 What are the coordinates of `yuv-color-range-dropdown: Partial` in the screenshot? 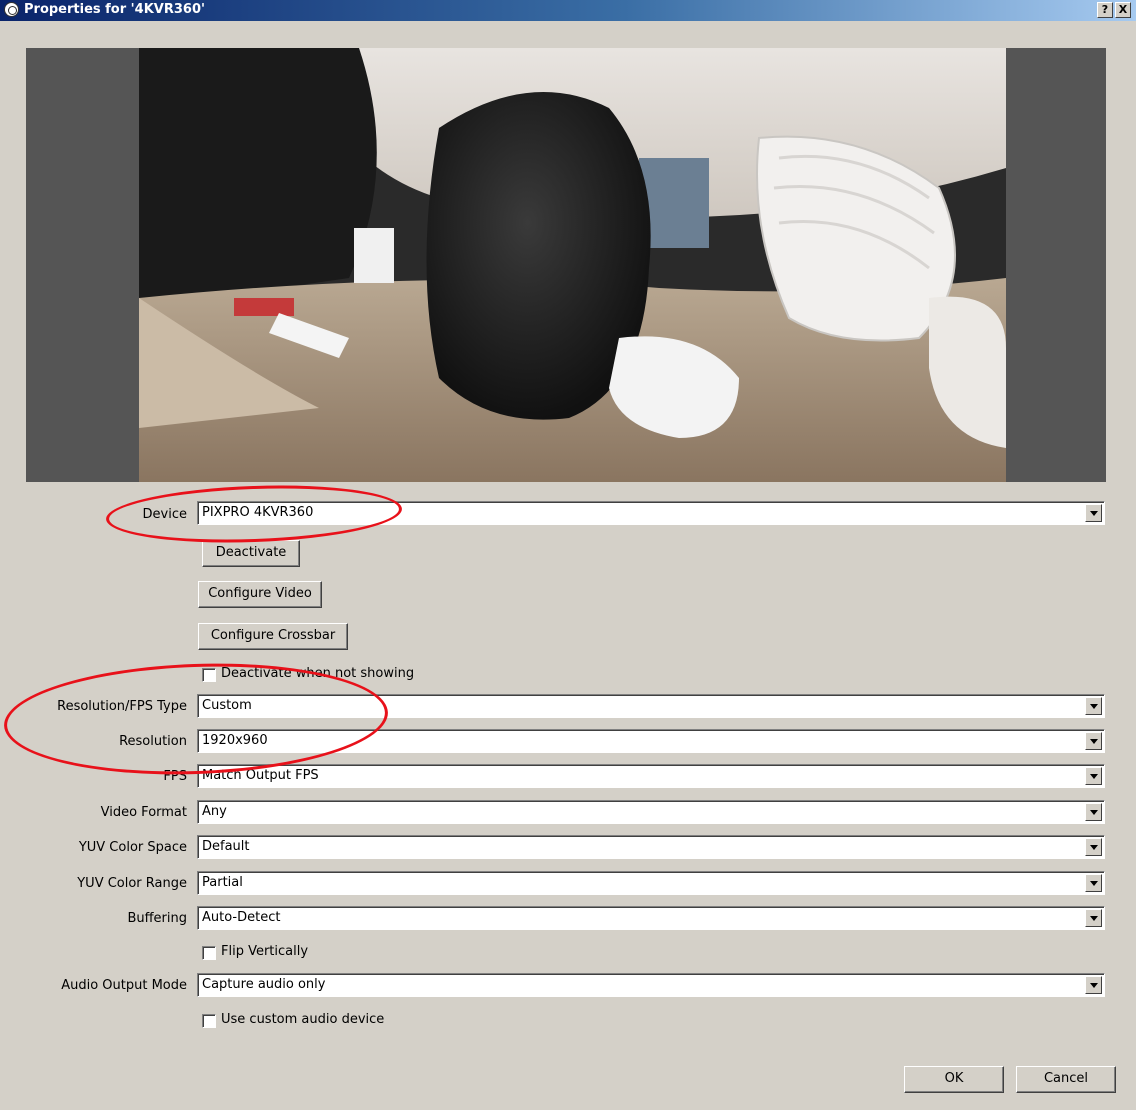 It's located at (651, 883).